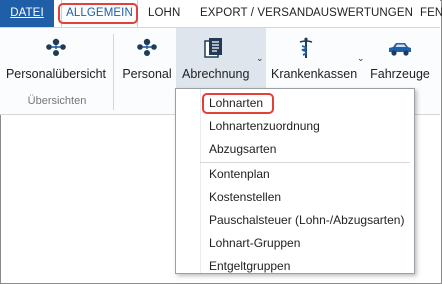 This screenshot has width=442, height=284. Describe the element at coordinates (57, 101) in the screenshot. I see `ribbon-group-label: Übersichten` at that location.